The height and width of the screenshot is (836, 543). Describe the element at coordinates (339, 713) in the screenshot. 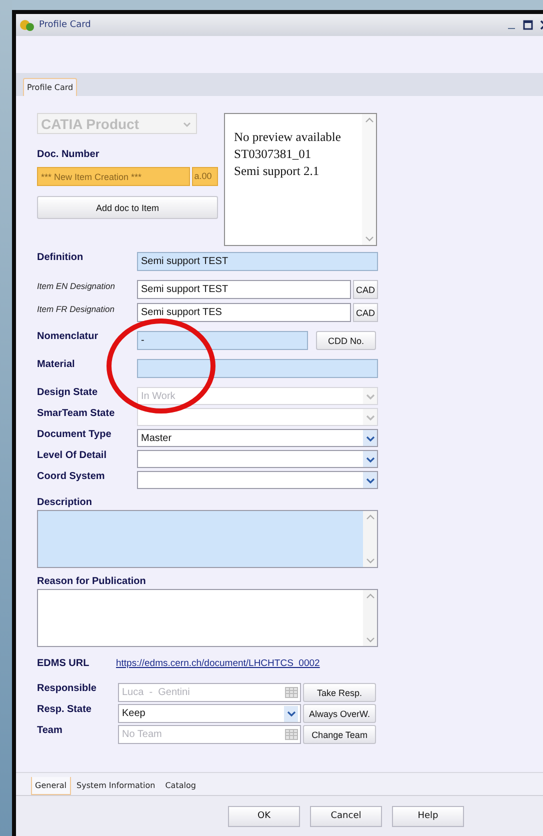

I see `action-button: Always OverW.` at that location.